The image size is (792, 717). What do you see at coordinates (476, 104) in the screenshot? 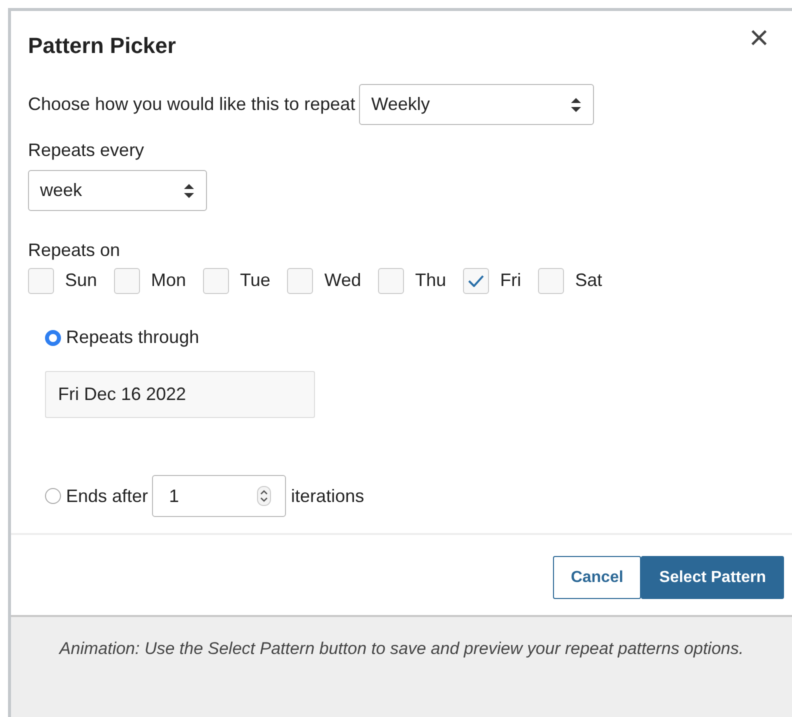
I see `repeat-select: Weekly` at bounding box center [476, 104].